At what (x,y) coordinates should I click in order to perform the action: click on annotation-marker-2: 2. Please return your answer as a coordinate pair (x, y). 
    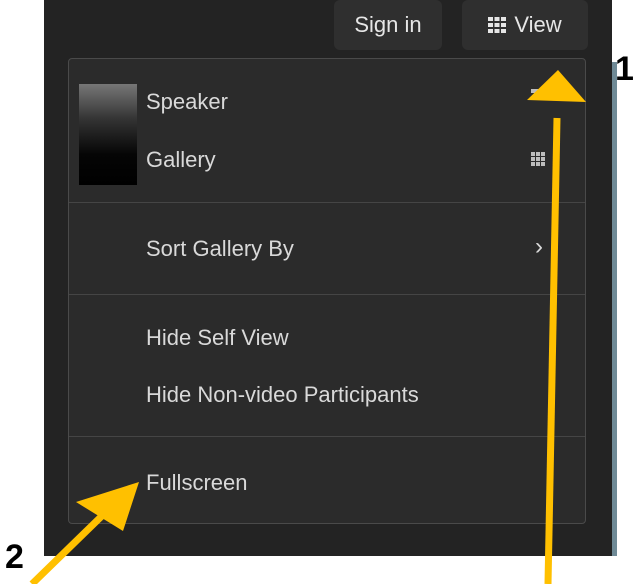
    Looking at the image, I should click on (14, 557).